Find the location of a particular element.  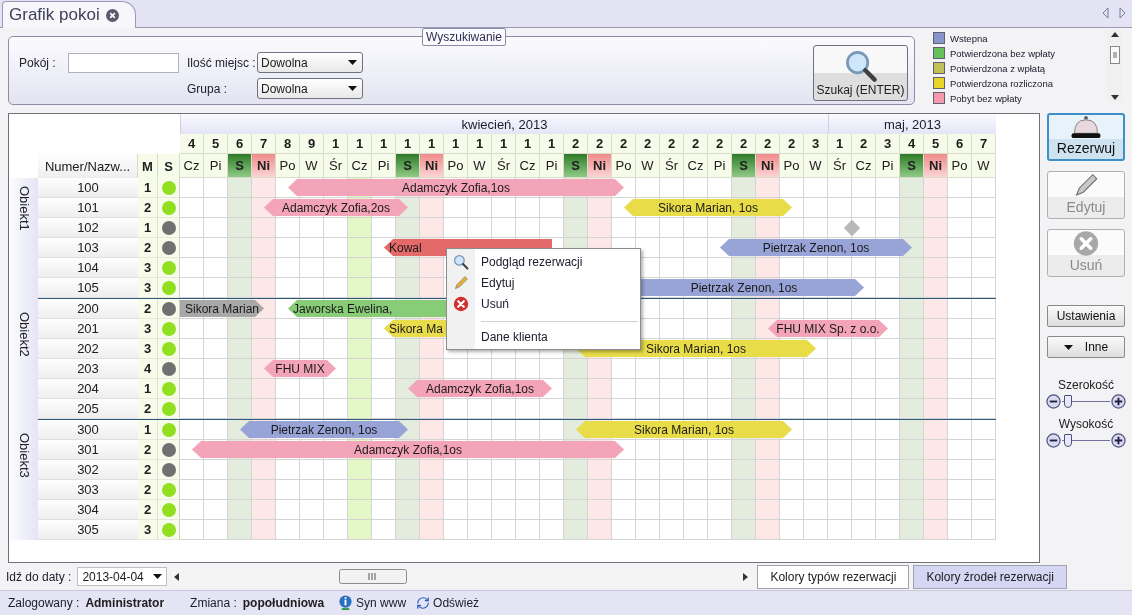

room-number: 100 is located at coordinates (88, 188).